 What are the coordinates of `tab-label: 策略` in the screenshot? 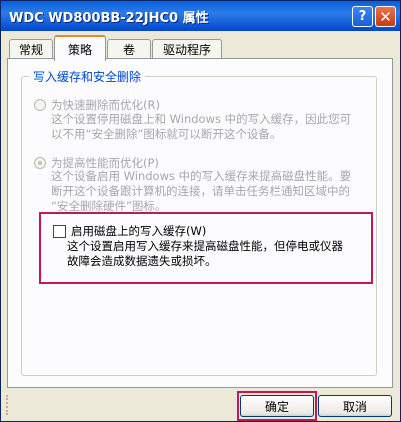 It's located at (79, 49).